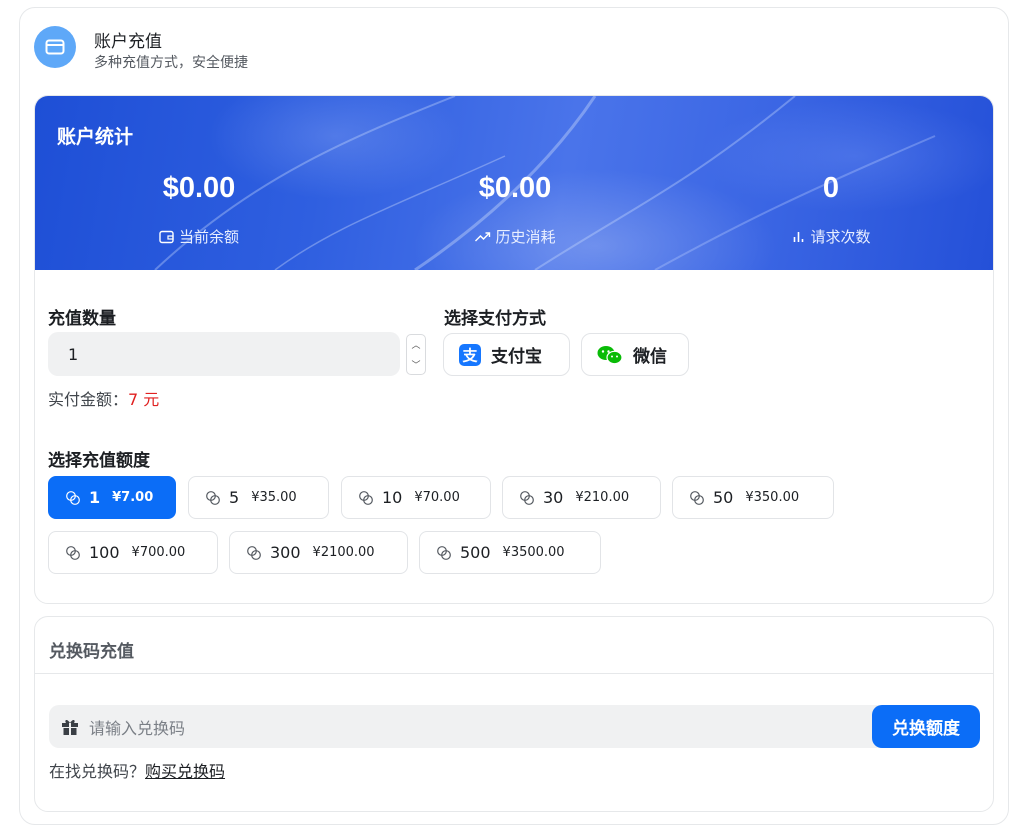  Describe the element at coordinates (415, 344) in the screenshot. I see `chevron-up-icon: ︿` at that location.